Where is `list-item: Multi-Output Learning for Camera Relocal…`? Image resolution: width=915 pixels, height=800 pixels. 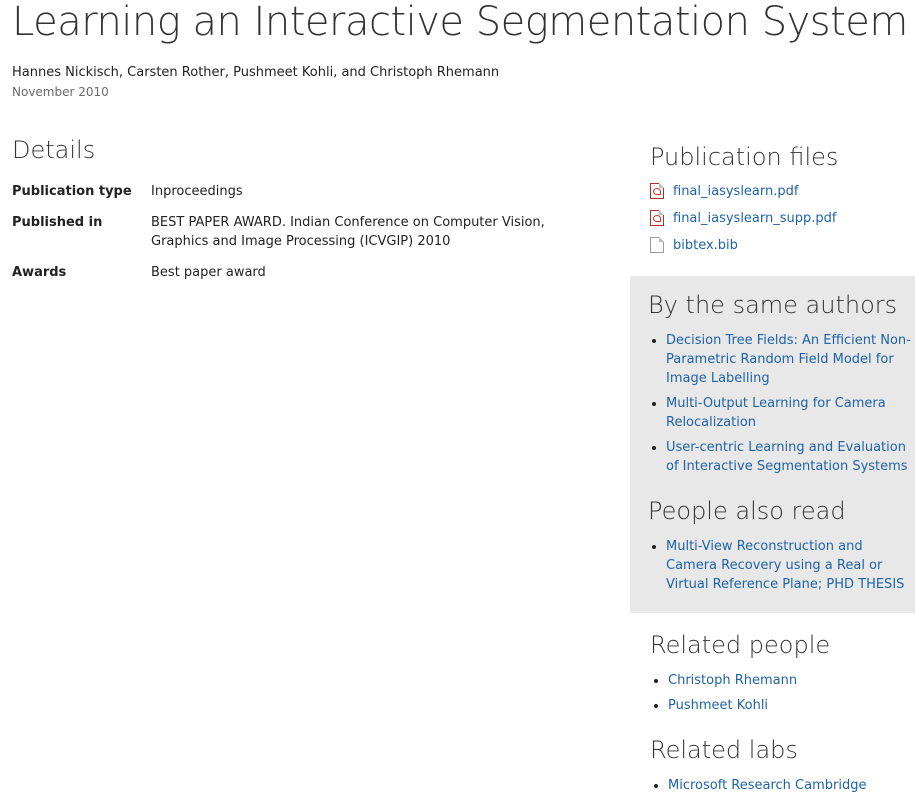
list-item: Multi-Output Learning for Camera Relocal… is located at coordinates (790, 413).